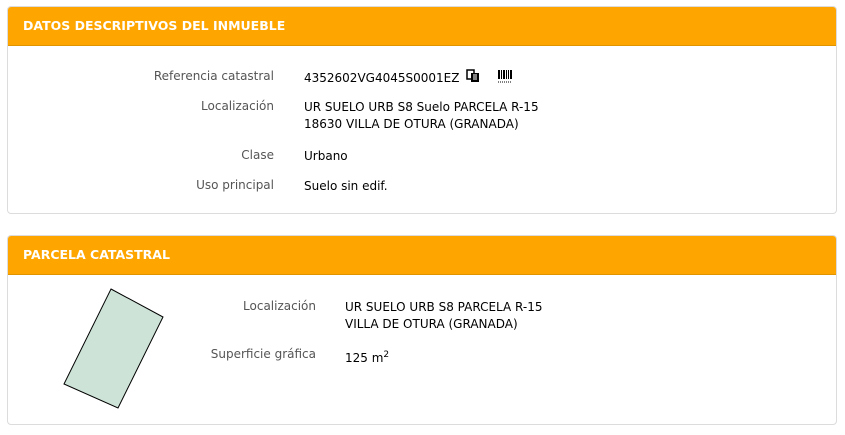  What do you see at coordinates (431, 324) in the screenshot?
I see `parcela-line2: VILLA DE OTURA (GRANADA)` at bounding box center [431, 324].